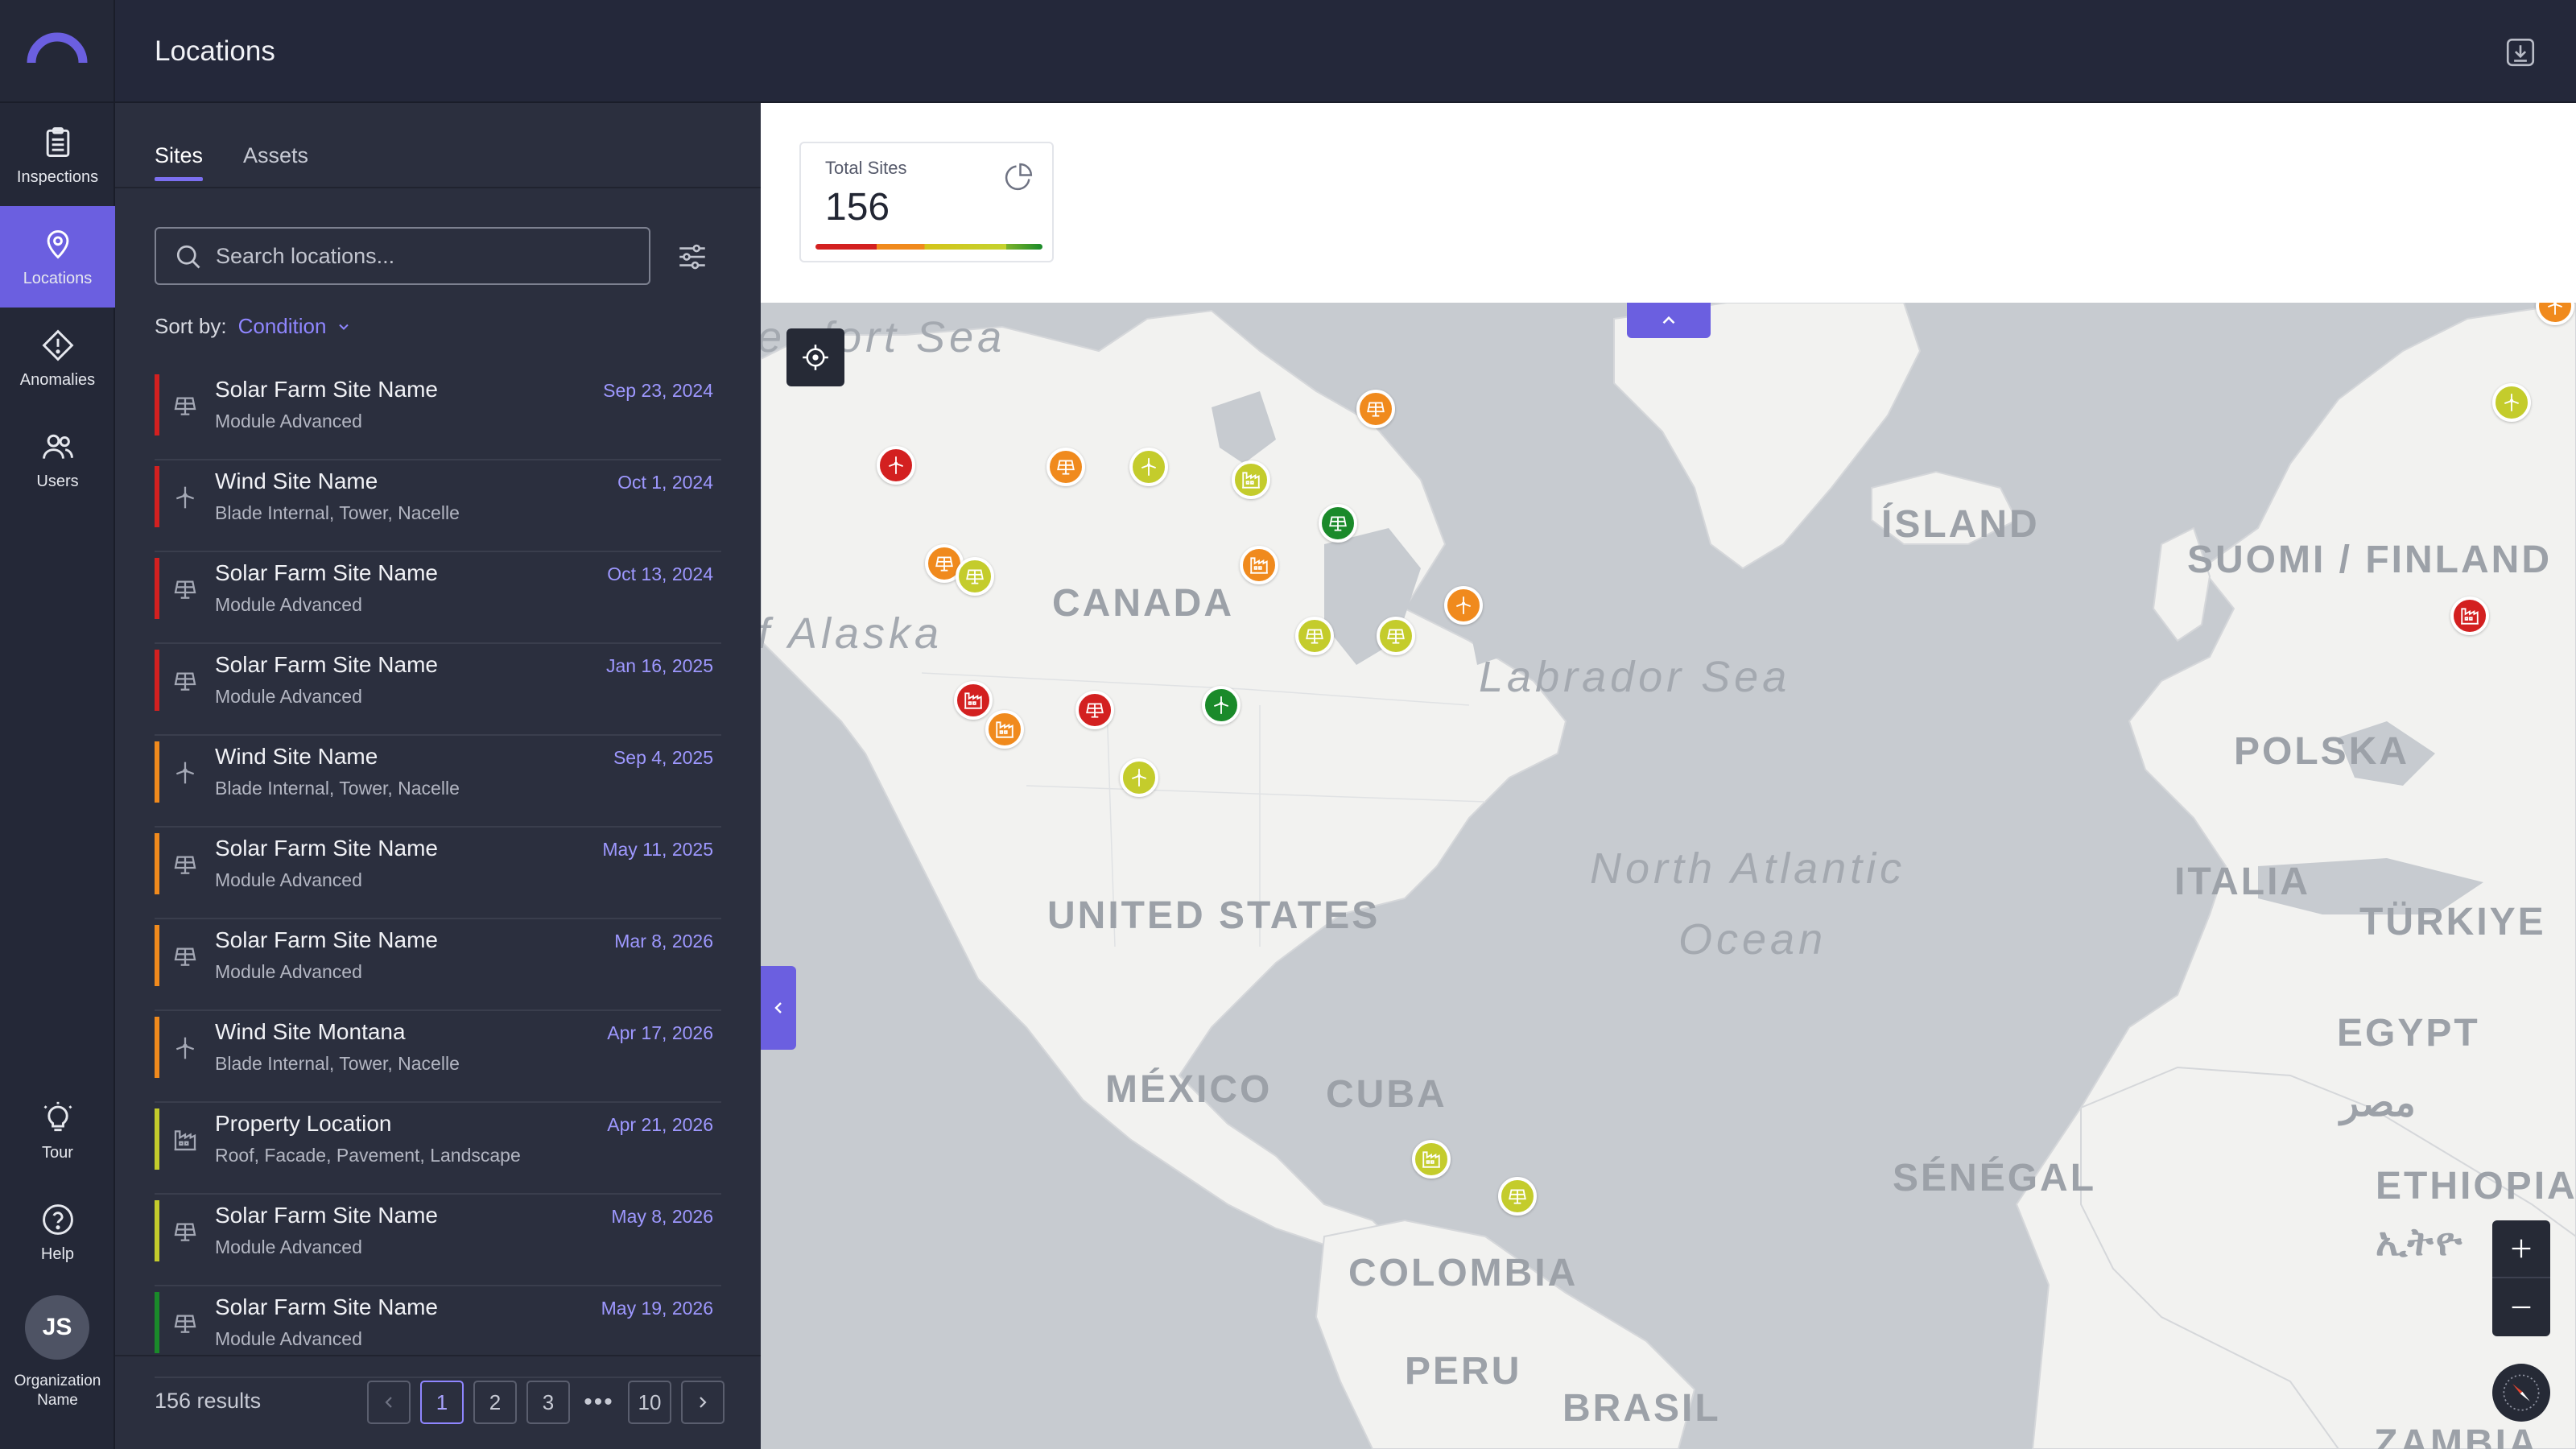 The height and width of the screenshot is (1449, 2576). I want to click on map-label-country: MÉXICO, so click(1189, 1089).